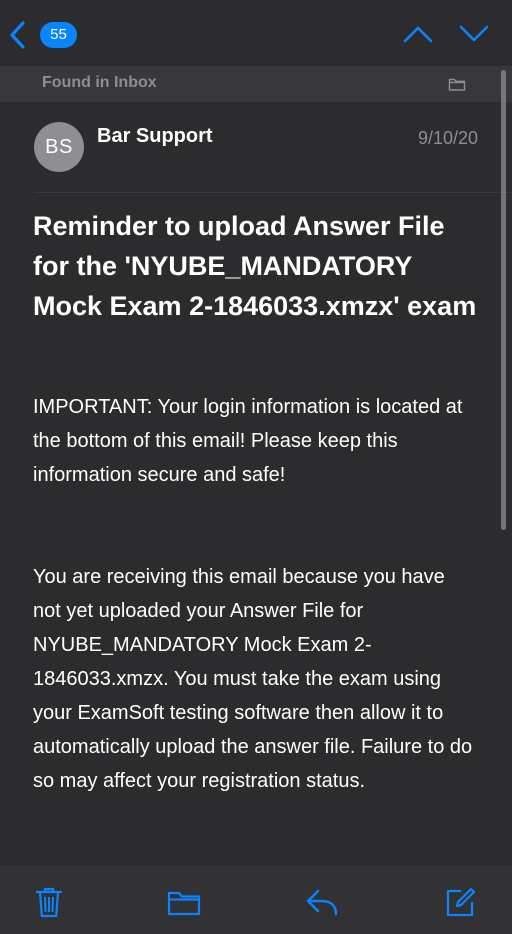 This screenshot has height=934, width=512. I want to click on bottom-toolbar, so click(256, 900).